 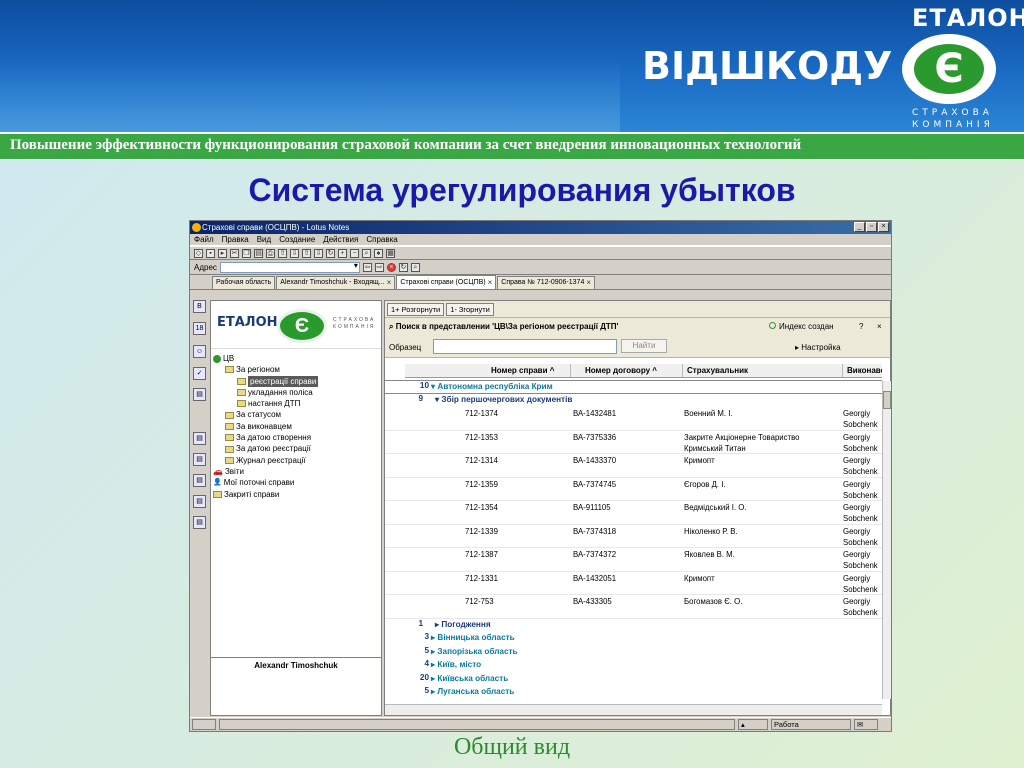 I want to click on menu-view: Вид, so click(x=264, y=239).